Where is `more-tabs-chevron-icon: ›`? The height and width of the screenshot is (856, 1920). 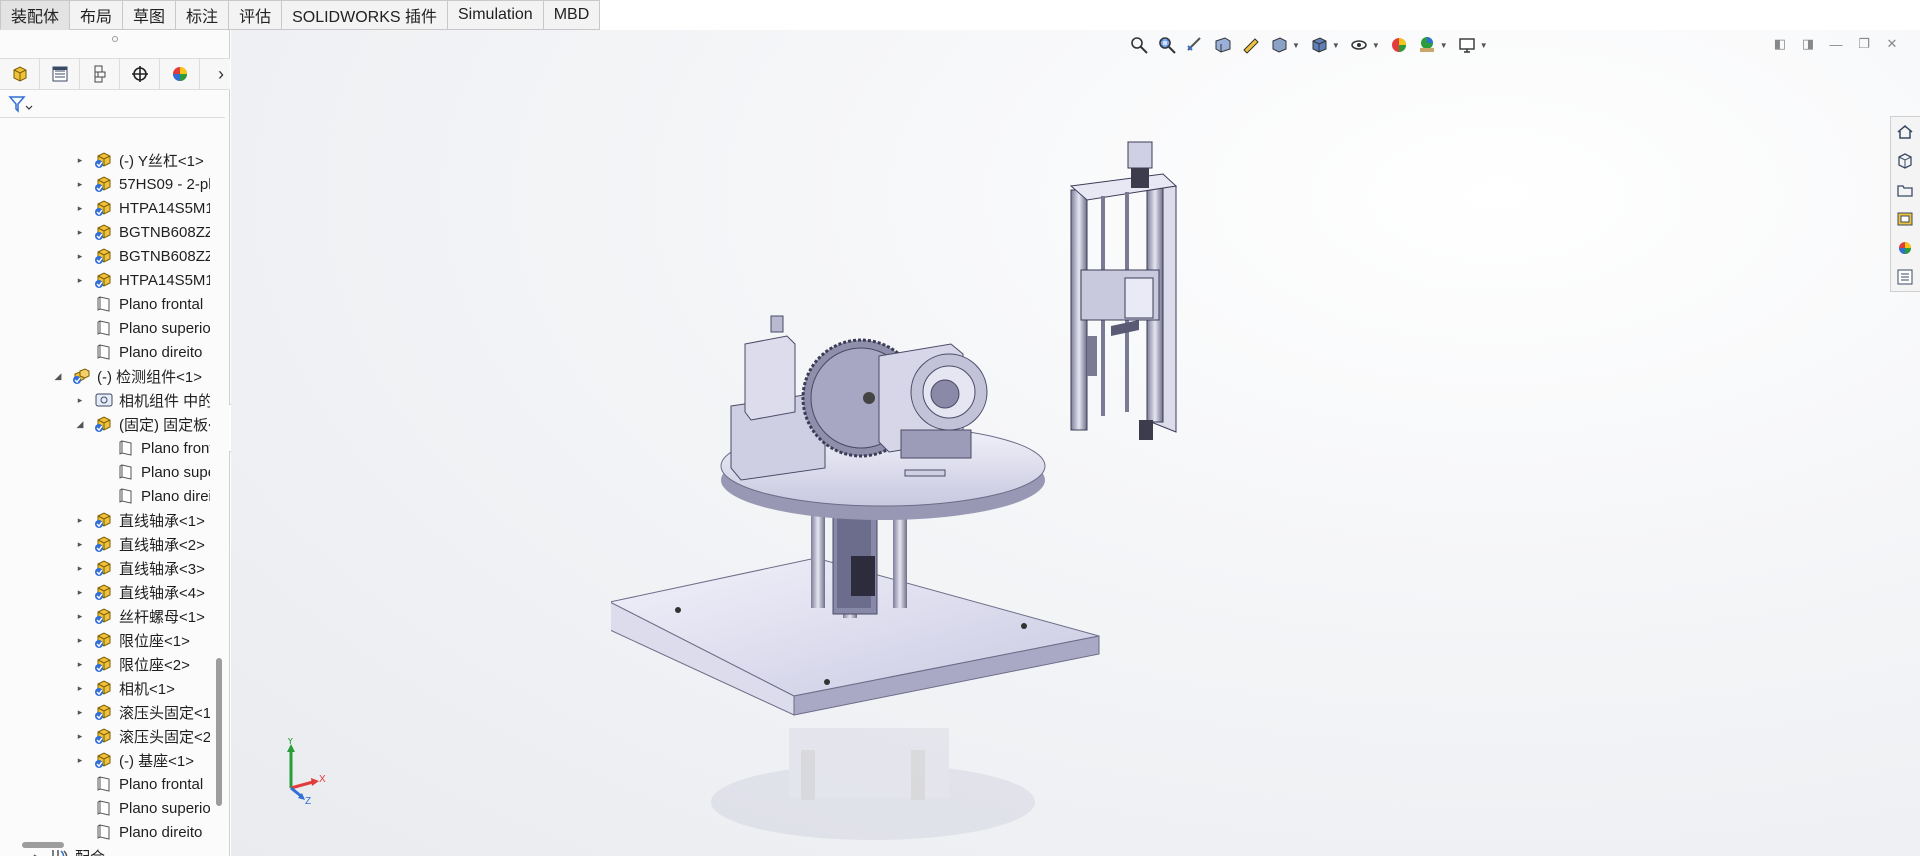 more-tabs-chevron-icon: › is located at coordinates (221, 74).